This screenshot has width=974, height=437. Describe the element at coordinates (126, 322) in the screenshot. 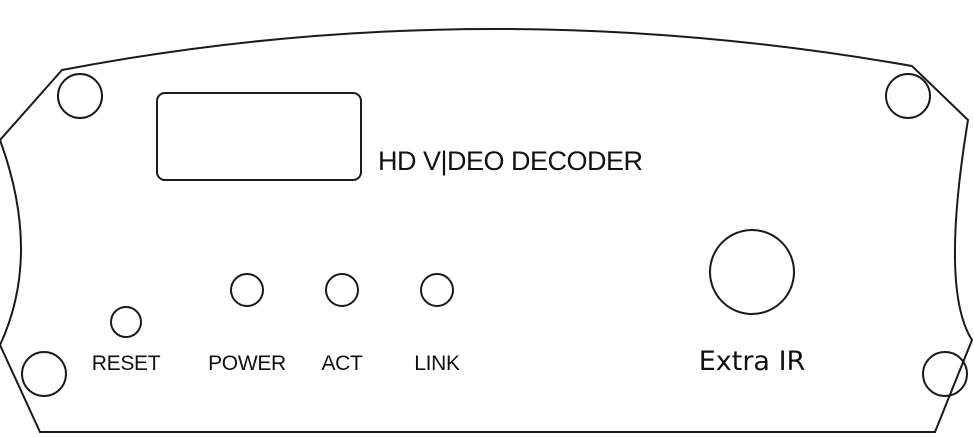

I see `reset-button` at that location.